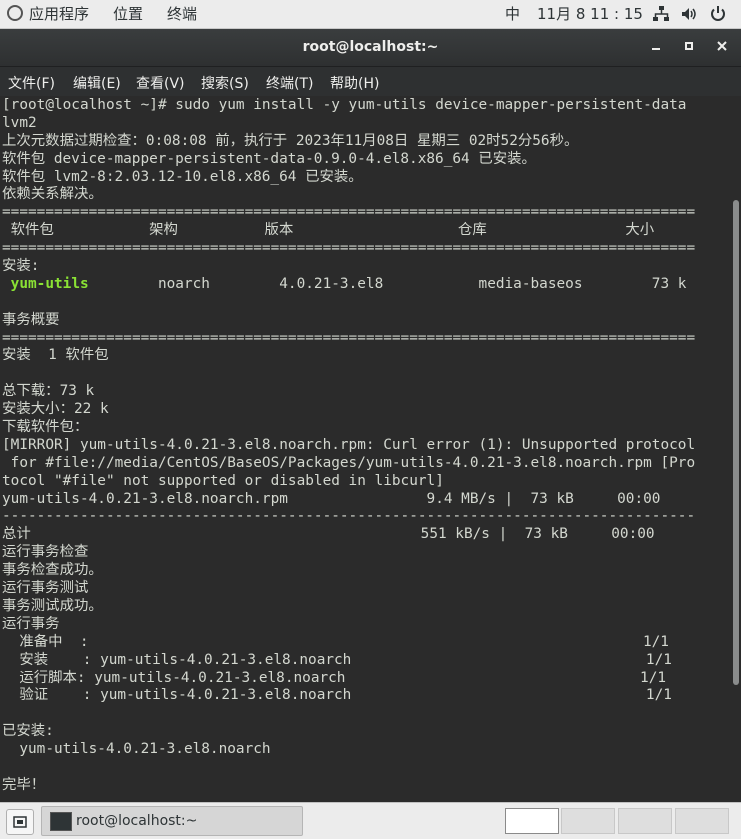 Image resolution: width=741 pixels, height=839 pixels. I want to click on terminal-line: 依赖关系解决。, so click(52, 194).